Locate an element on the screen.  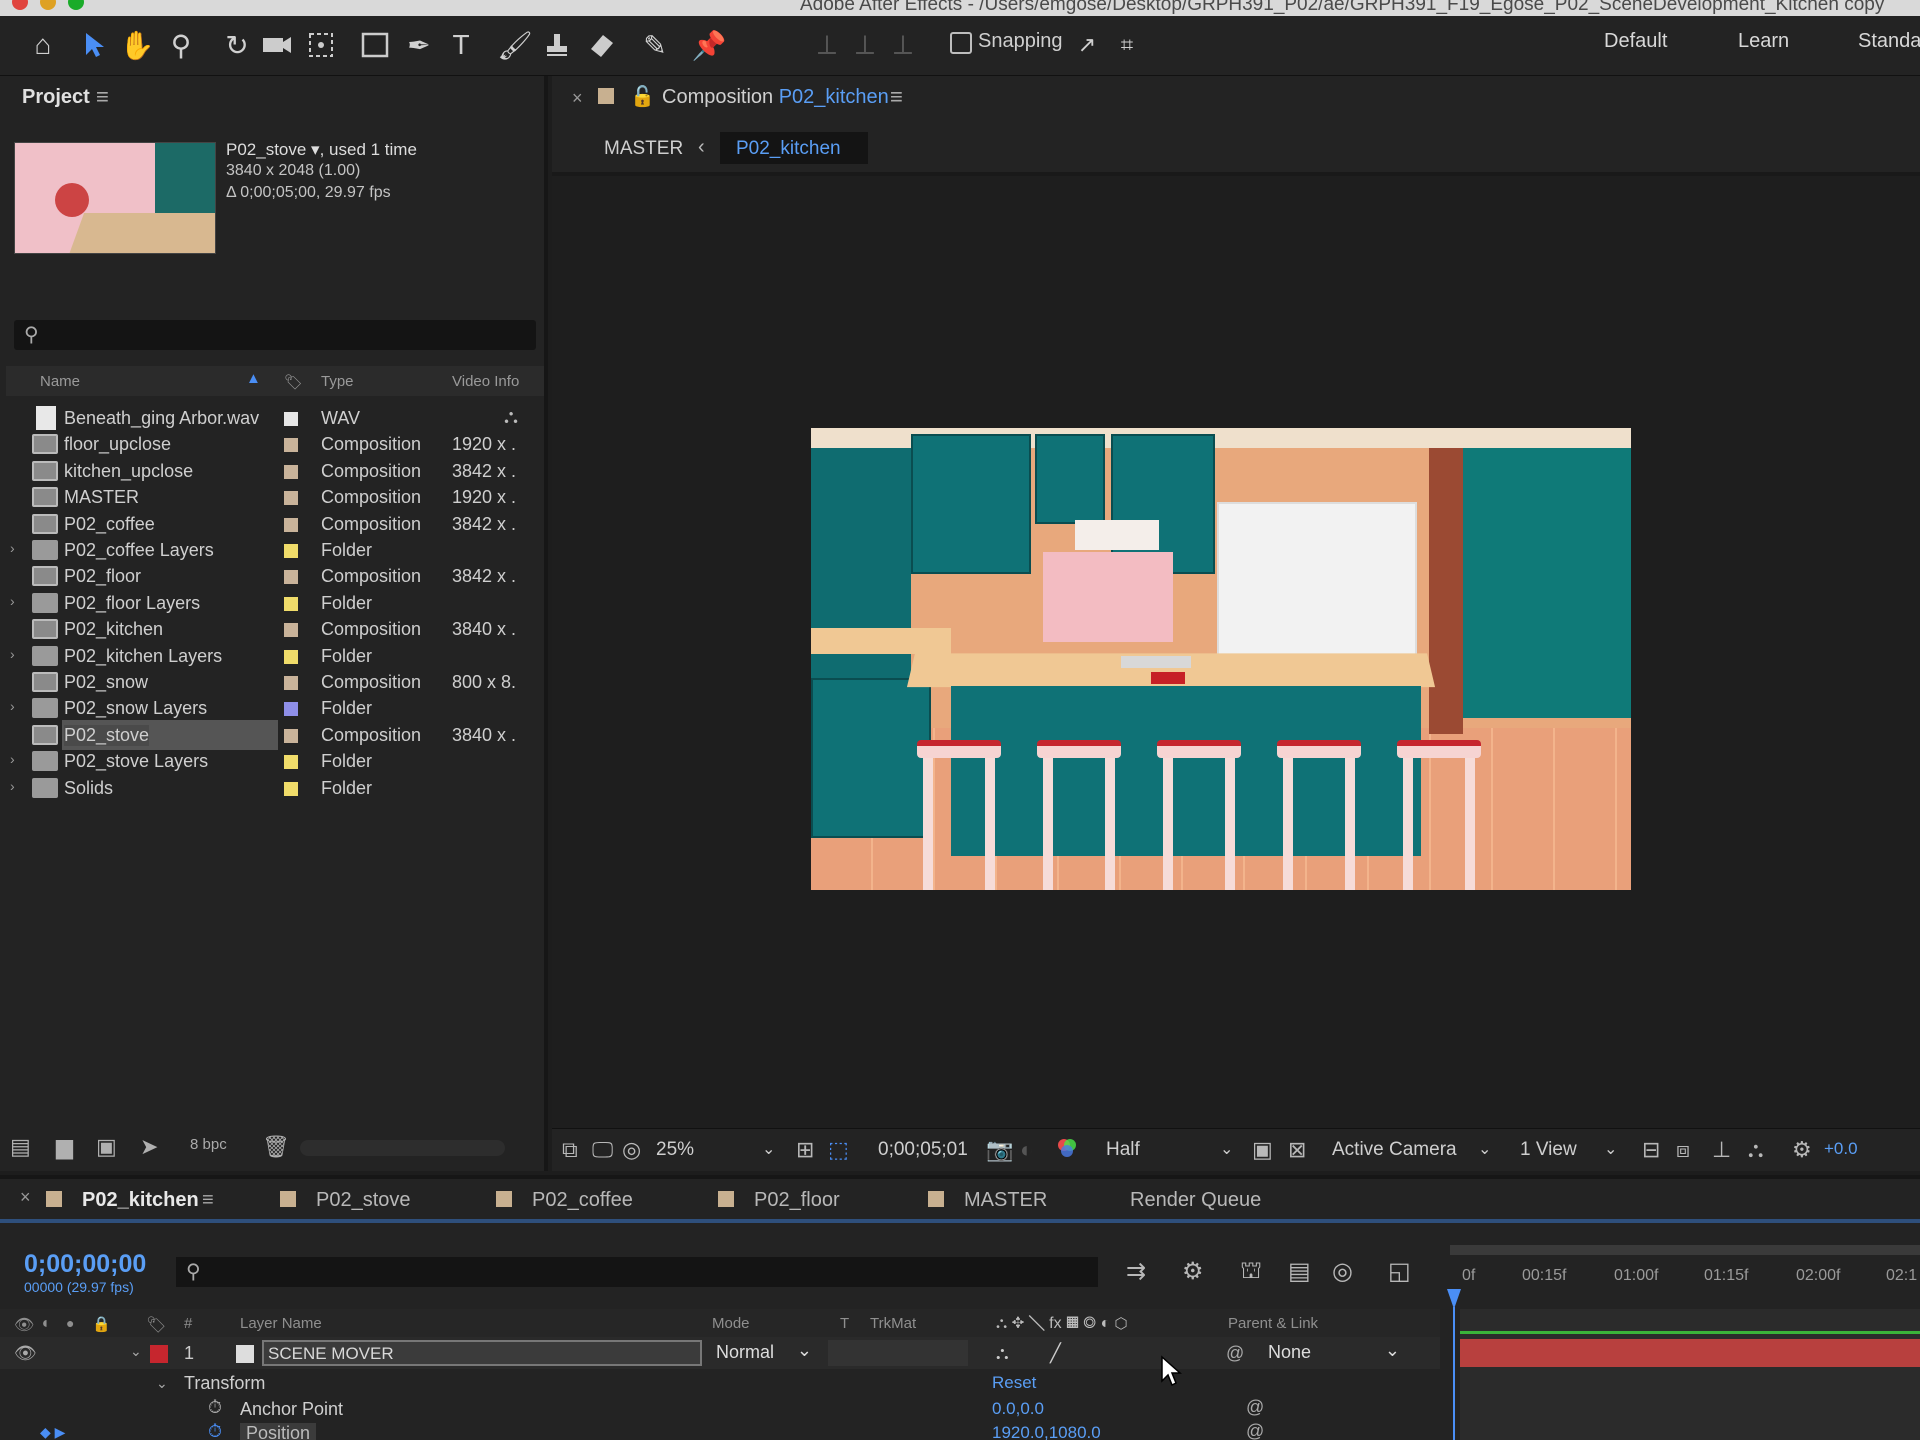
current-time-display: 0;00;00;00 is located at coordinates (85, 1264).